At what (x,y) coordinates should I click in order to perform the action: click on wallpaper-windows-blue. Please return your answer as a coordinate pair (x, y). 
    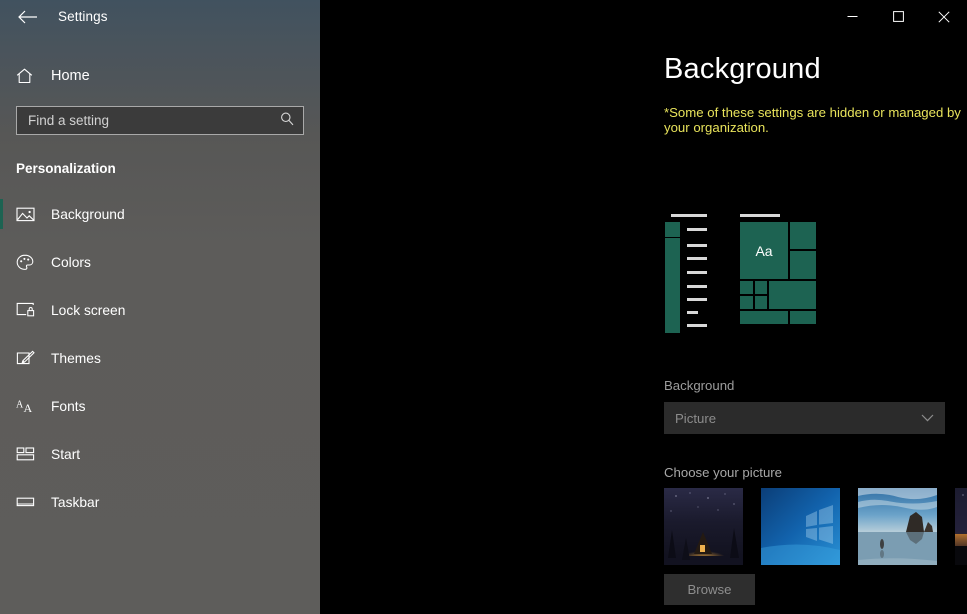
    Looking at the image, I should click on (800, 526).